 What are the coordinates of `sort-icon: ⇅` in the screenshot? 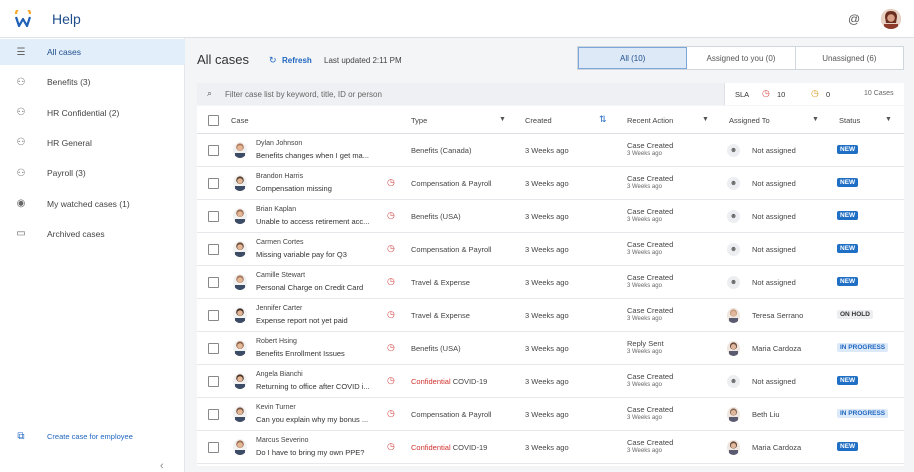 It's located at (603, 119).